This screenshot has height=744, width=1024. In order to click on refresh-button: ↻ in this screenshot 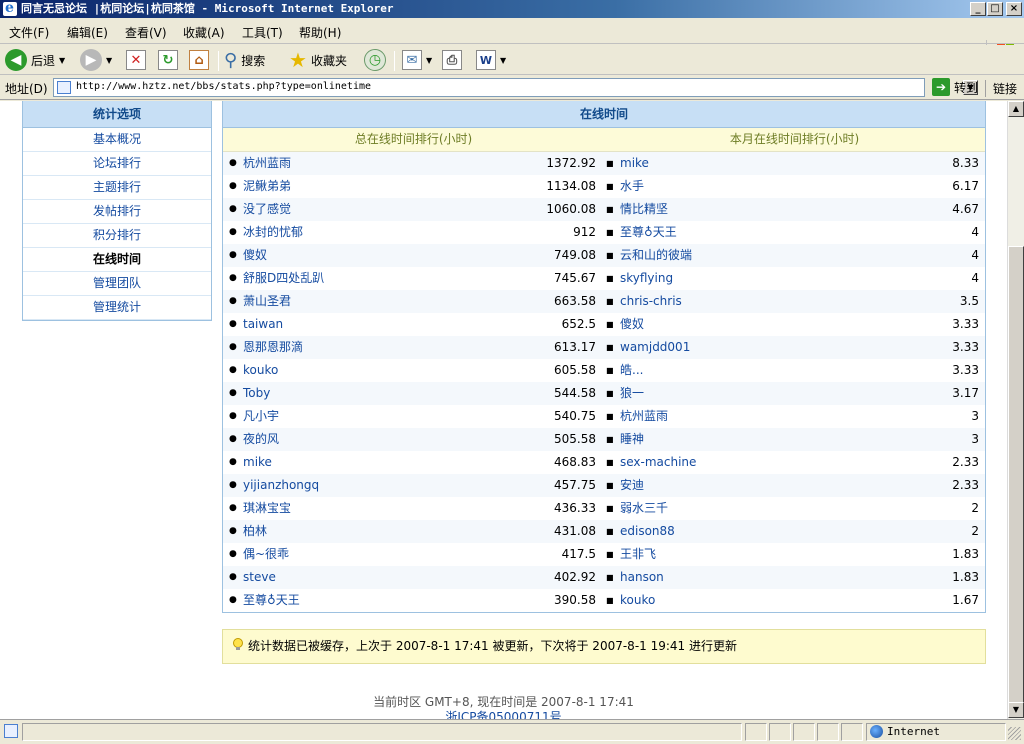, I will do `click(168, 60)`.